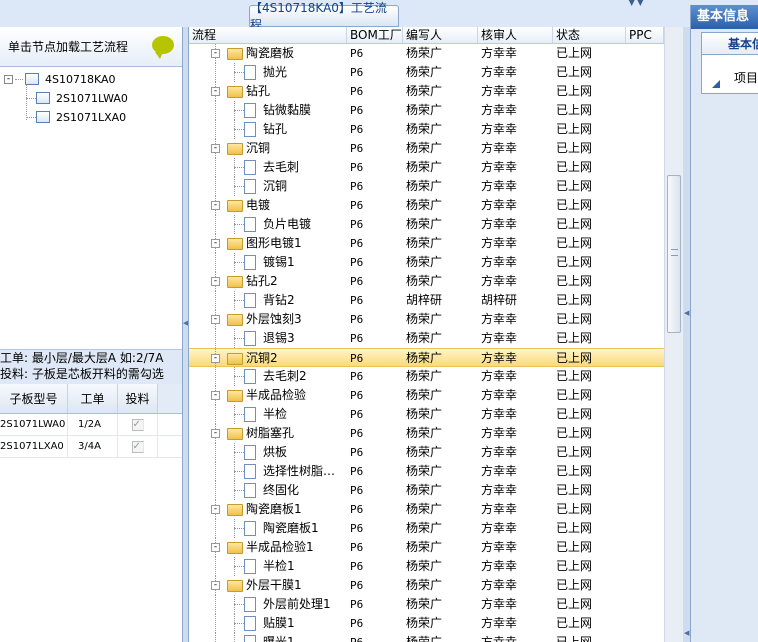 This screenshot has height=642, width=758. Describe the element at coordinates (674, 254) in the screenshot. I see `scrollbar-thumb` at that location.